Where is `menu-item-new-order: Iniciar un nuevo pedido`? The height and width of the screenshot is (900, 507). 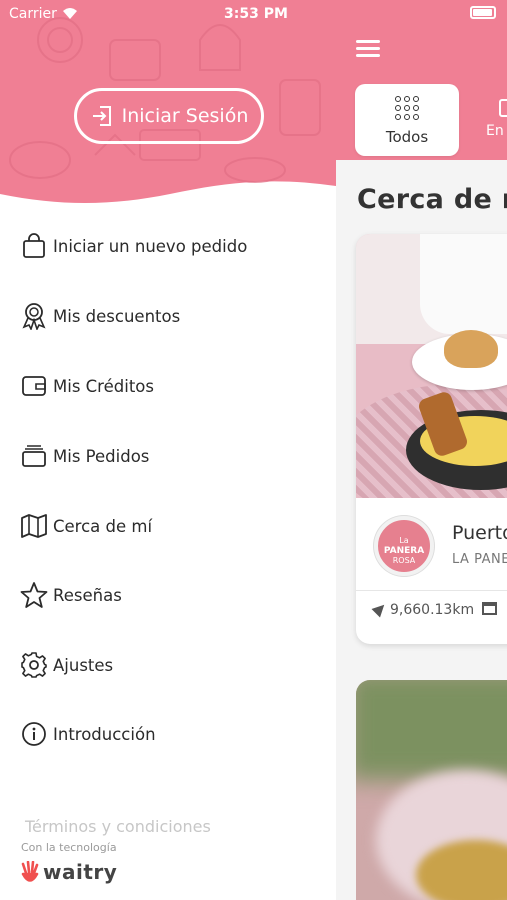 menu-item-new-order: Iniciar un nuevo pedido is located at coordinates (170, 246).